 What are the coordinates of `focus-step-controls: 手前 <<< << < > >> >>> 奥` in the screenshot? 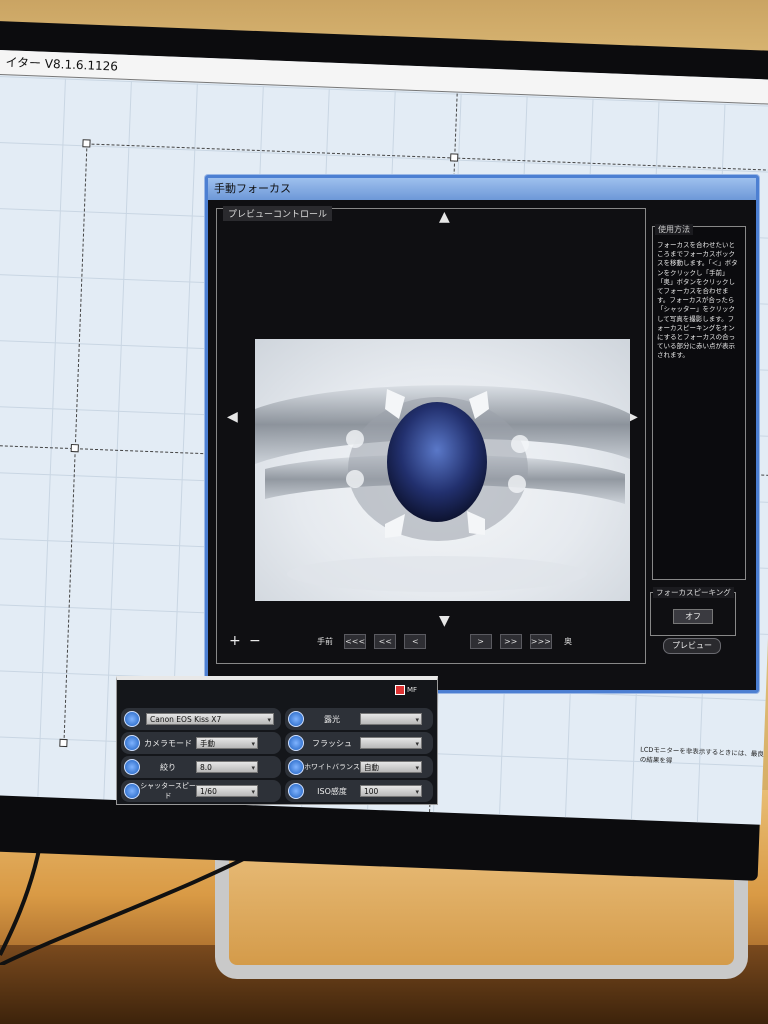 It's located at (444, 640).